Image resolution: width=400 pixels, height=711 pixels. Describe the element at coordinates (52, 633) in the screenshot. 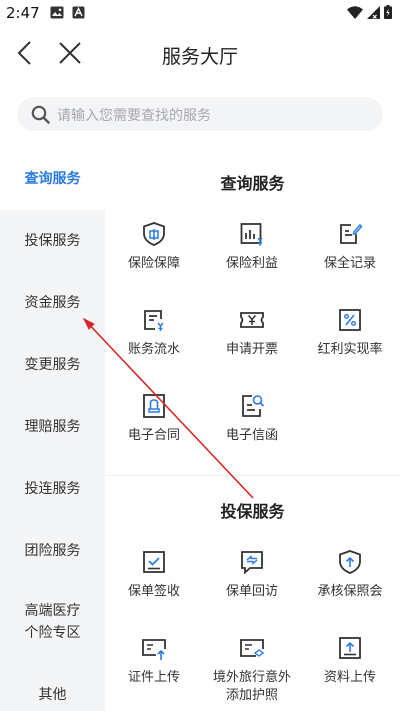

I see `sidebar-item-label-line2: 个险专区` at that location.